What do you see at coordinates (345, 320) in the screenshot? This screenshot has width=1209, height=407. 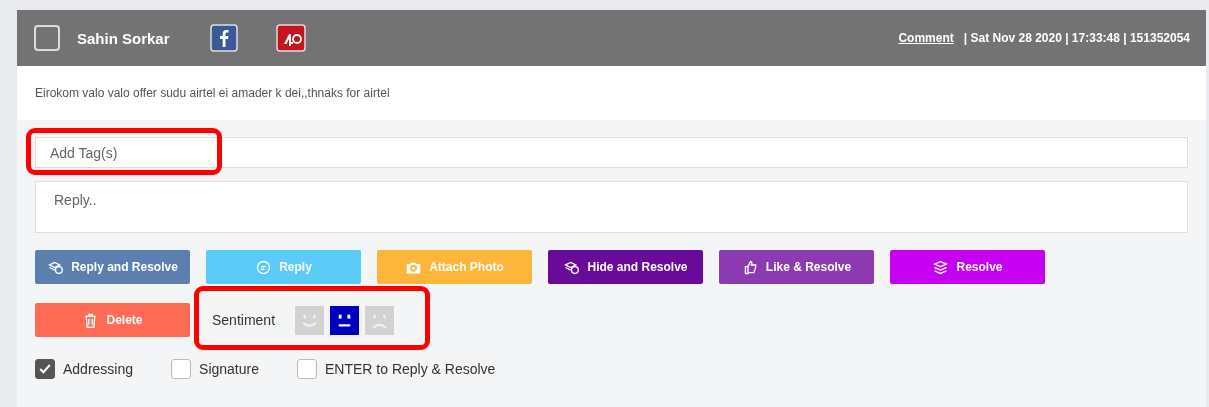 I see `neutral-face-icon` at bounding box center [345, 320].